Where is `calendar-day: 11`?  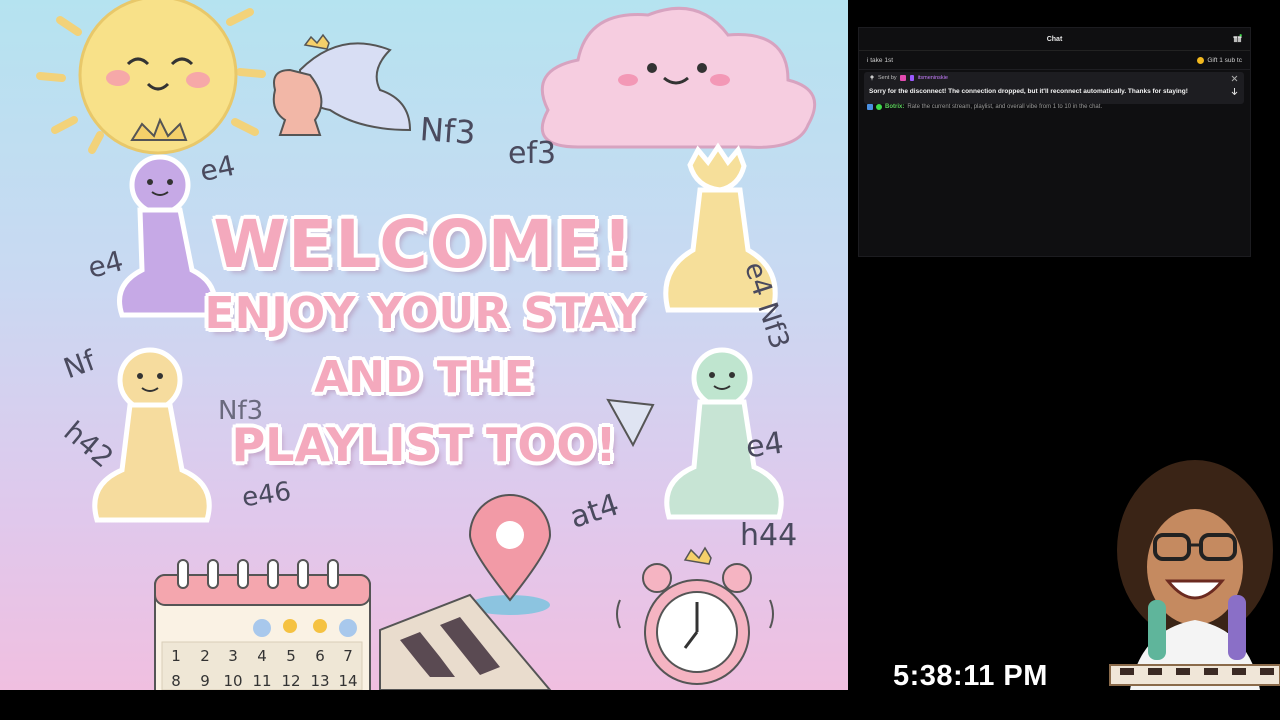 calendar-day: 11 is located at coordinates (261, 681).